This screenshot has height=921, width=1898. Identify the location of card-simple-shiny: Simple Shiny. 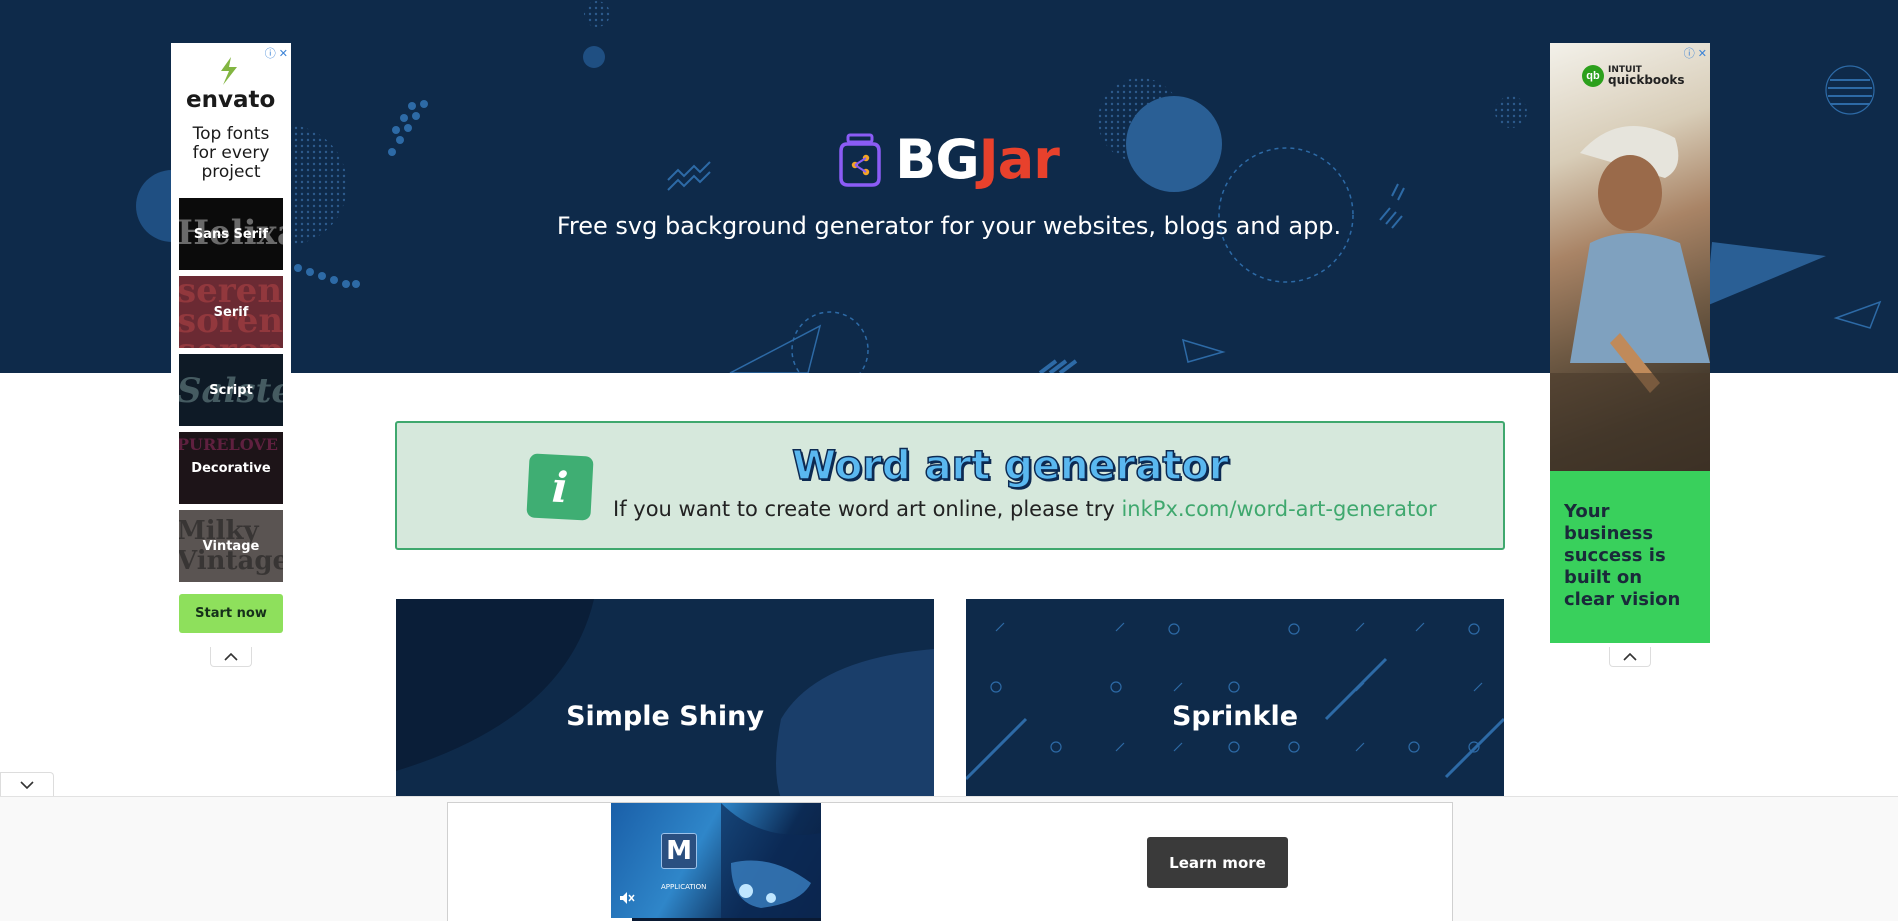
(665, 699).